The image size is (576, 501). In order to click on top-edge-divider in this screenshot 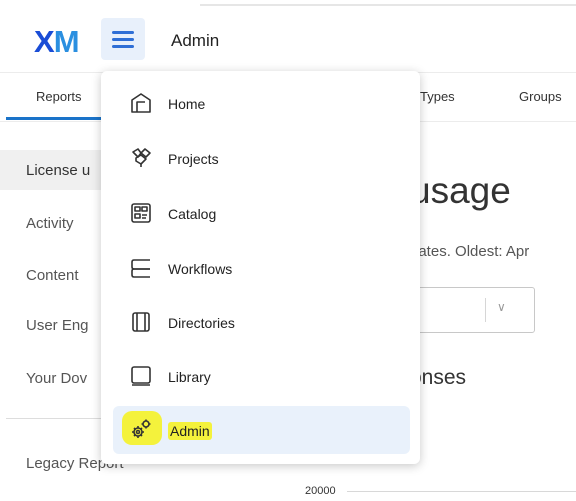, I will do `click(388, 5)`.